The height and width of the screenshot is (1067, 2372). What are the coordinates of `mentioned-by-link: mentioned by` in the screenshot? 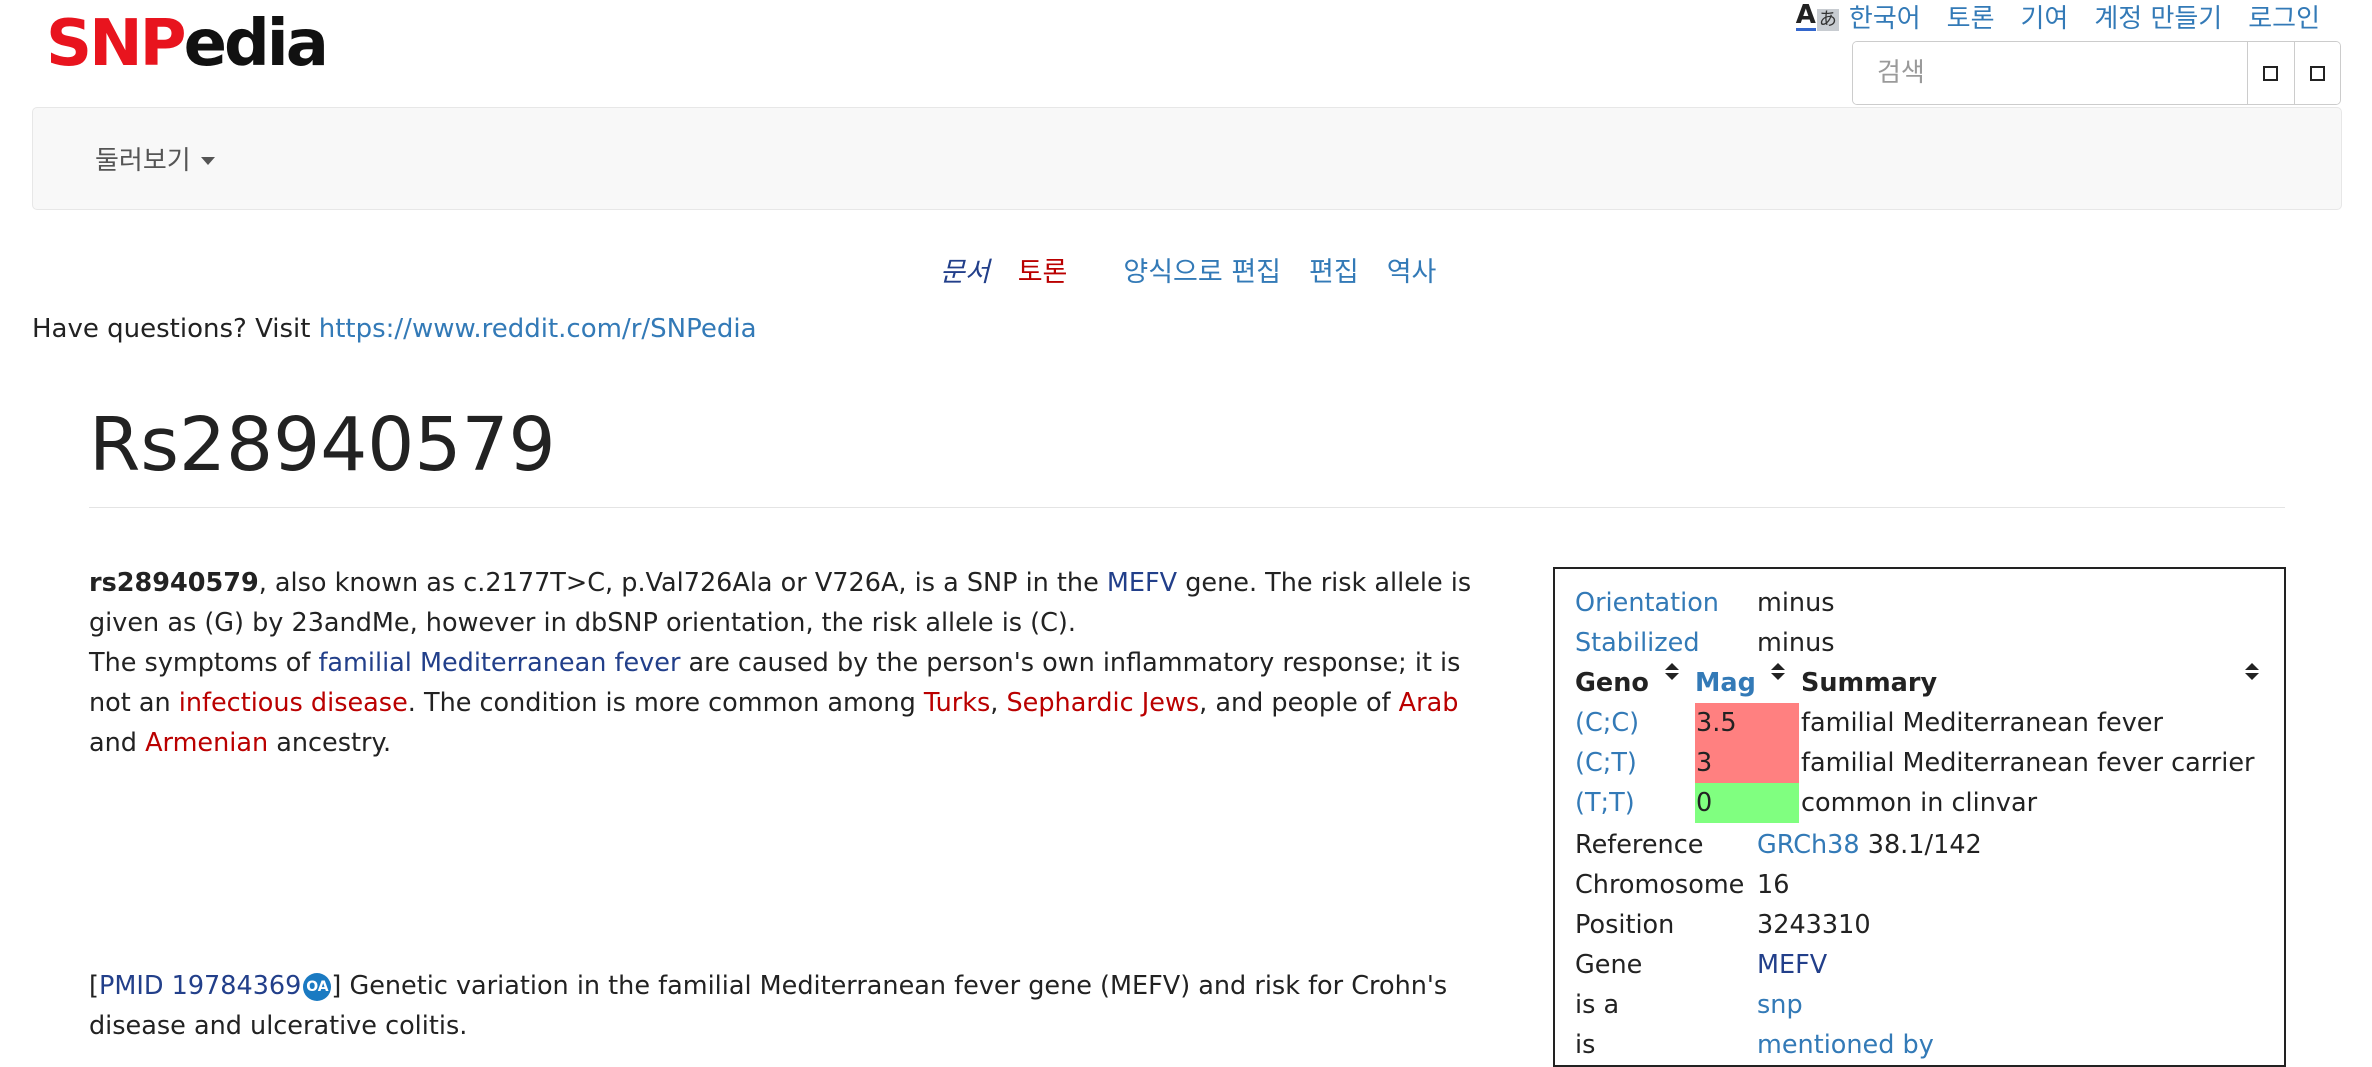 It's located at (1845, 1045).